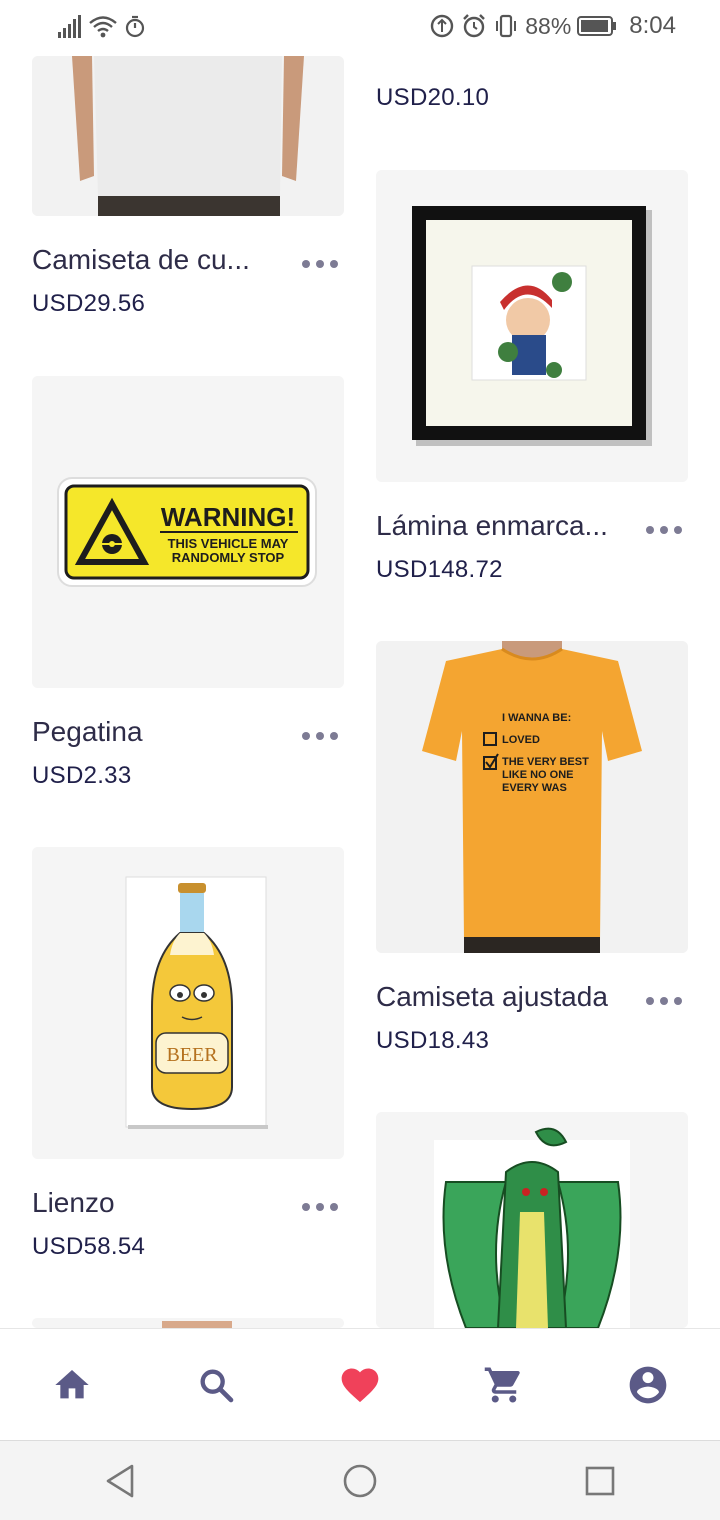  What do you see at coordinates (433, 1040) in the screenshot?
I see `product-price: USD18.43` at bounding box center [433, 1040].